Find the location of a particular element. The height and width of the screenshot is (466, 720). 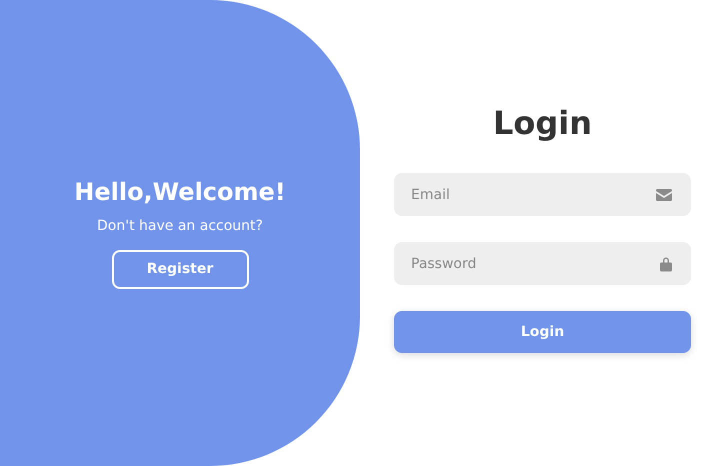

register-button: Register is located at coordinates (180, 269).